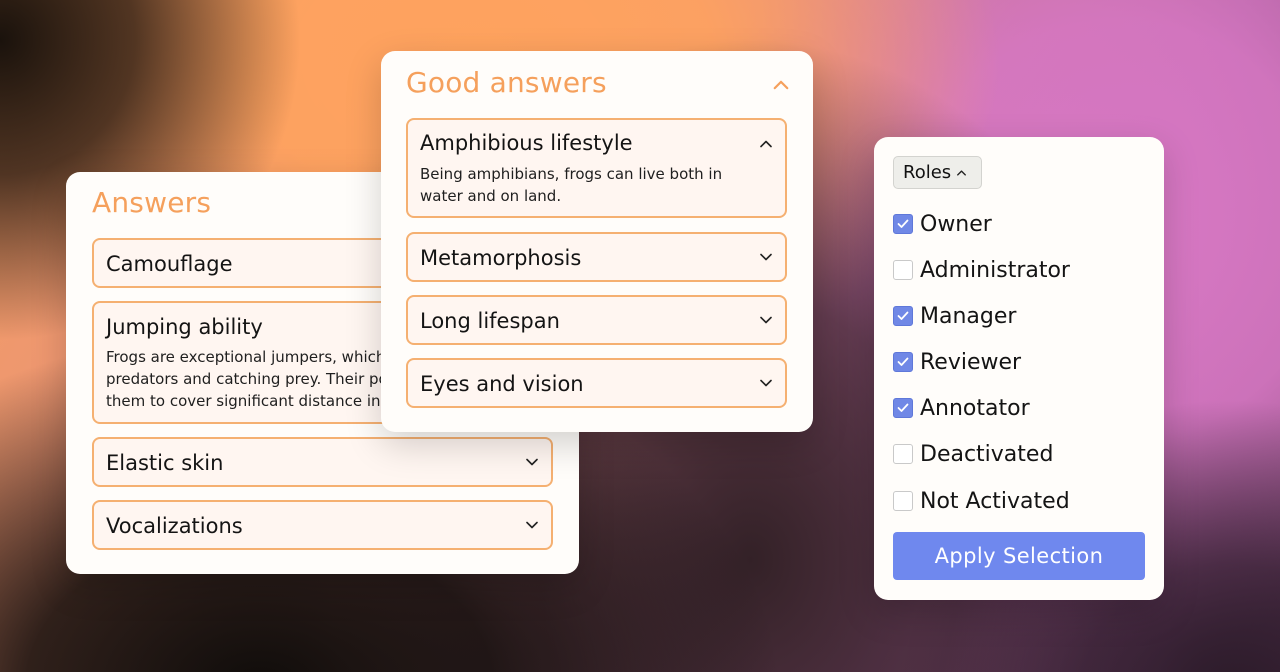  I want to click on role-option-manager: Manager, so click(954, 316).